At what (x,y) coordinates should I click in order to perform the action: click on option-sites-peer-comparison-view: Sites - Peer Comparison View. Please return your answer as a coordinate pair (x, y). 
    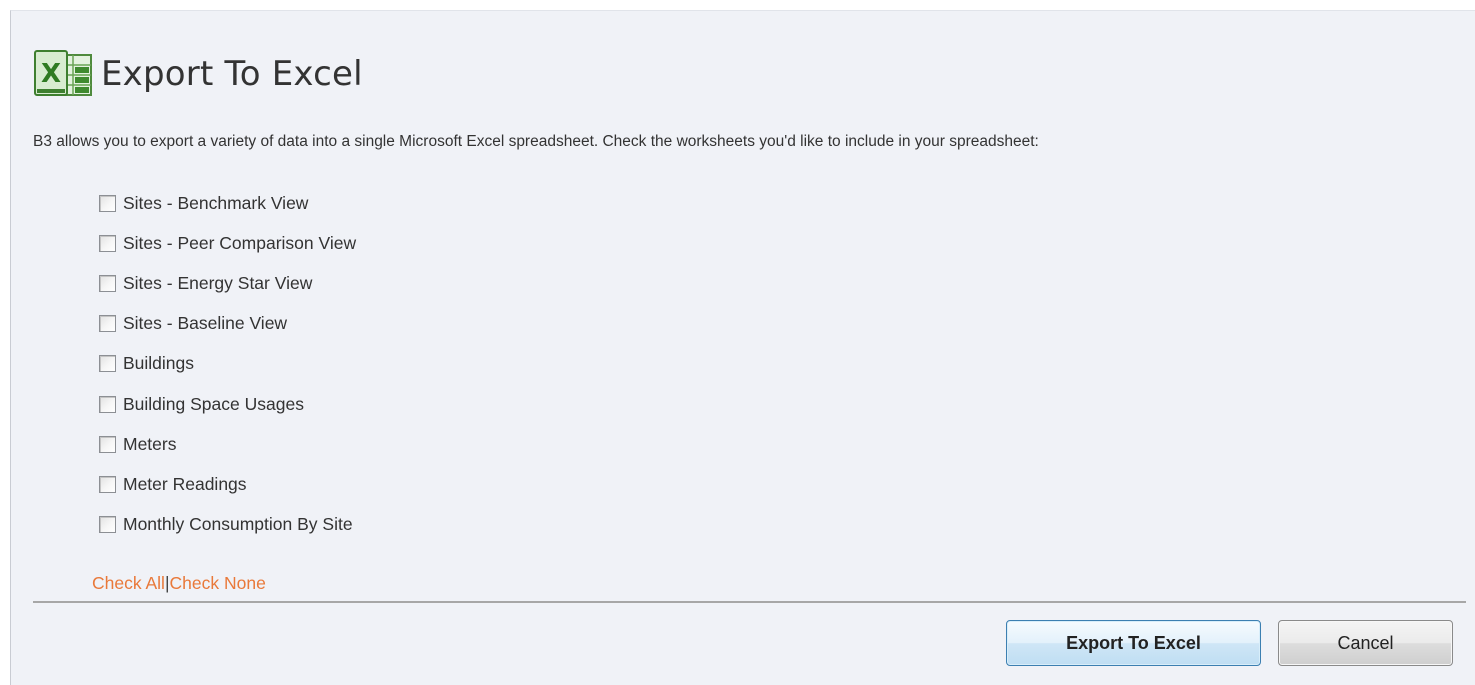
    Looking at the image, I should click on (227, 243).